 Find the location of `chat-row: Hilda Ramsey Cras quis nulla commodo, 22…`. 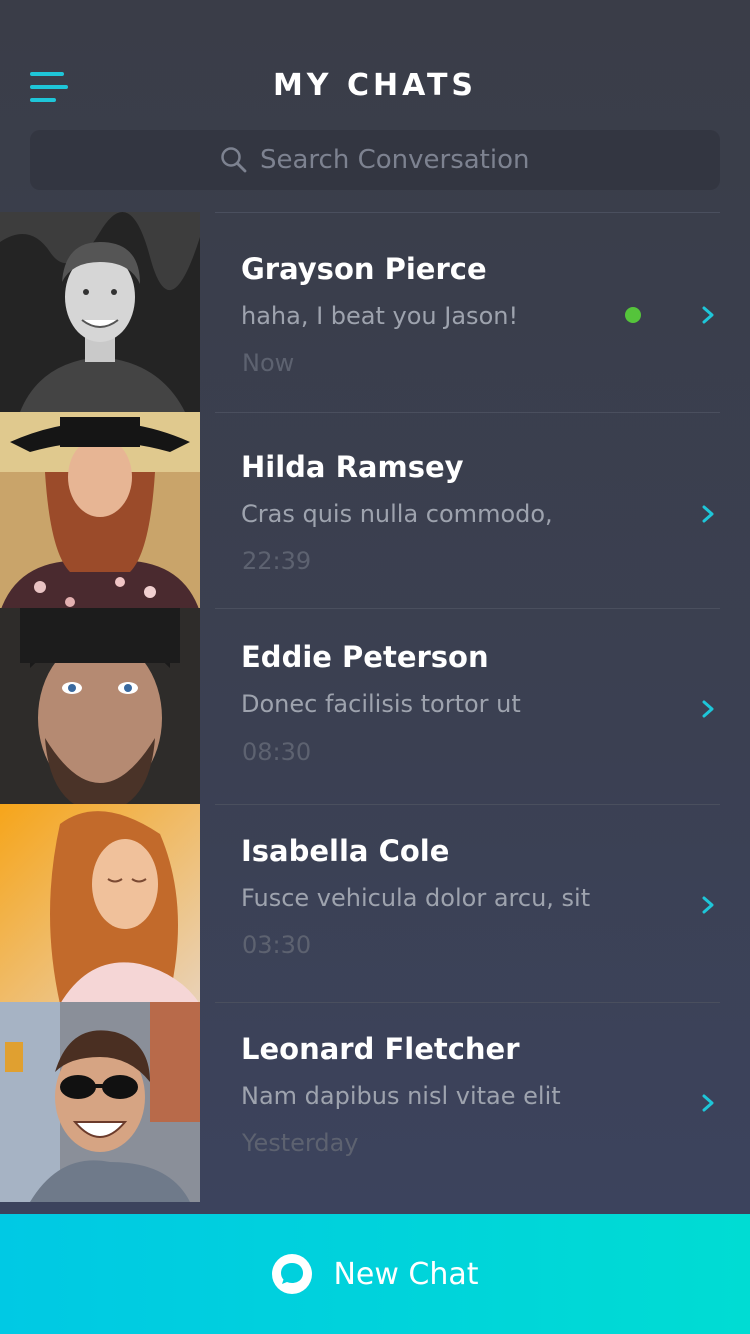

chat-row: Hilda Ramsey Cras quis nulla commodo, 22… is located at coordinates (375, 512).